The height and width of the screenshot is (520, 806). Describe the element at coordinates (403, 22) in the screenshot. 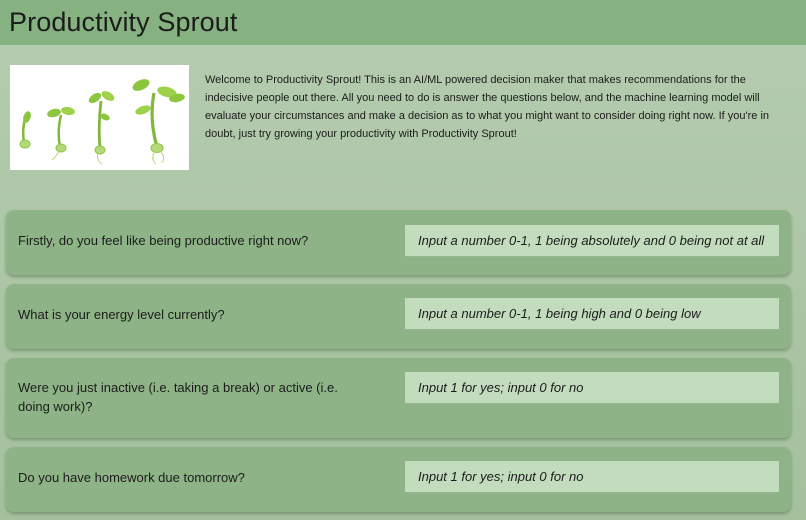

I see `header-bar: Productivity Sprout` at that location.